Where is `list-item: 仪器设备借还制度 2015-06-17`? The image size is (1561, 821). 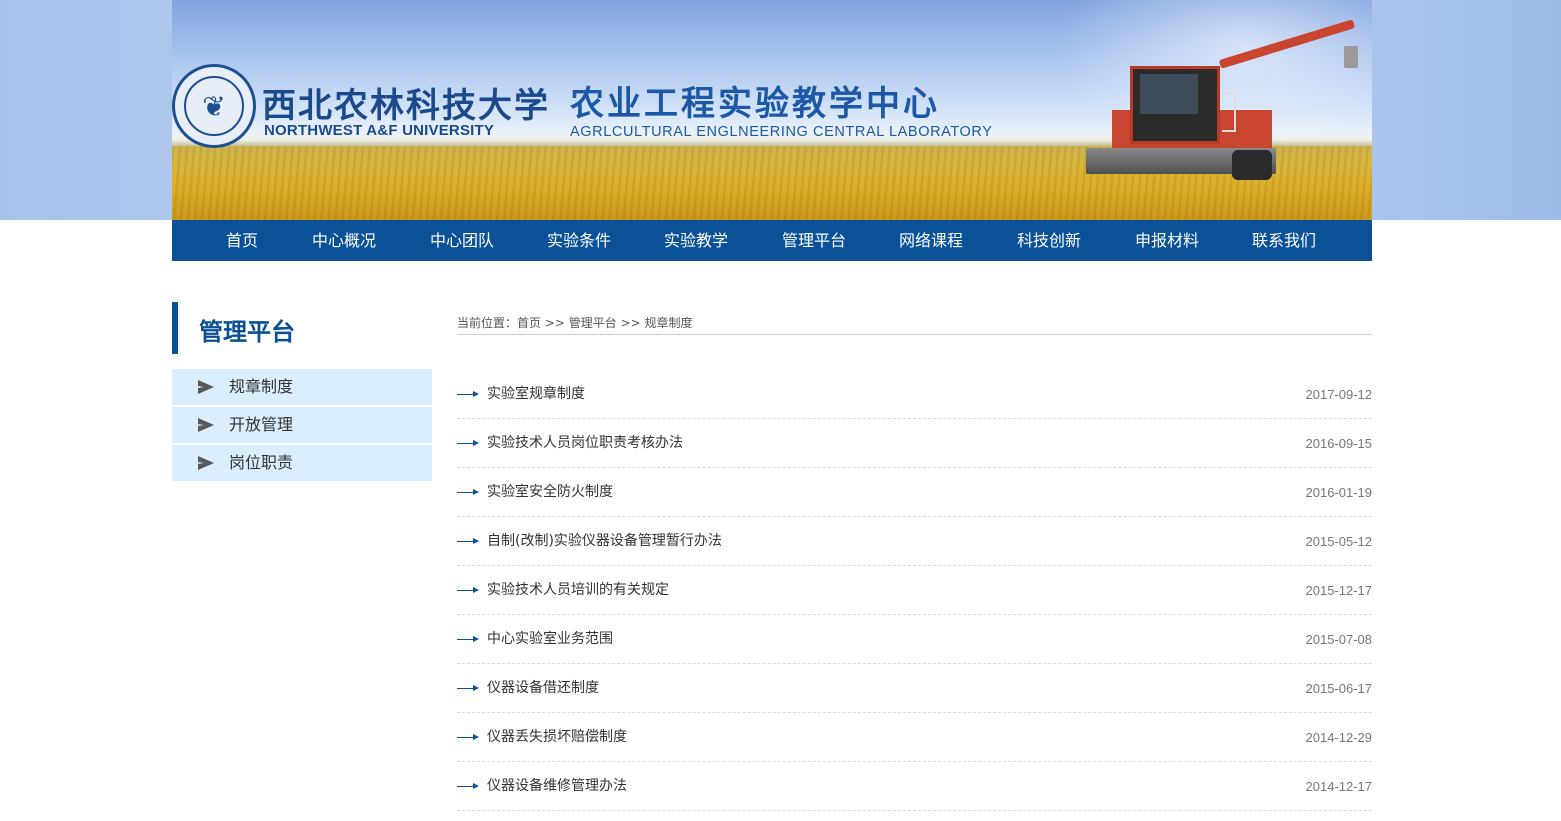
list-item: 仪器设备借还制度 2015-06-17 is located at coordinates (914, 688).